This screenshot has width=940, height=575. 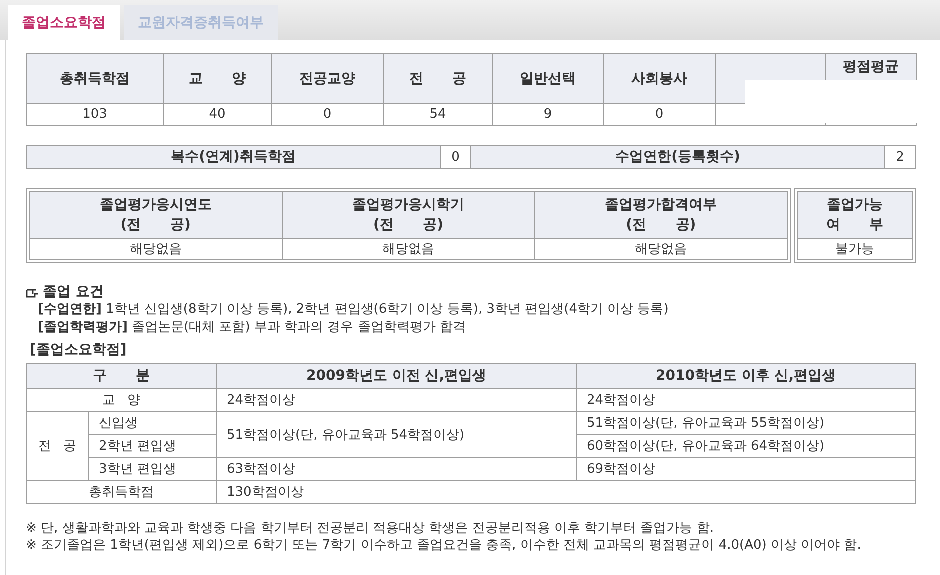 What do you see at coordinates (252, 328) in the screenshot?
I see `requirement-text: [졸업학력평가] 졸업논문(대체 포함) 부과 학과의 경우 졸업학력평가 합격` at bounding box center [252, 328].